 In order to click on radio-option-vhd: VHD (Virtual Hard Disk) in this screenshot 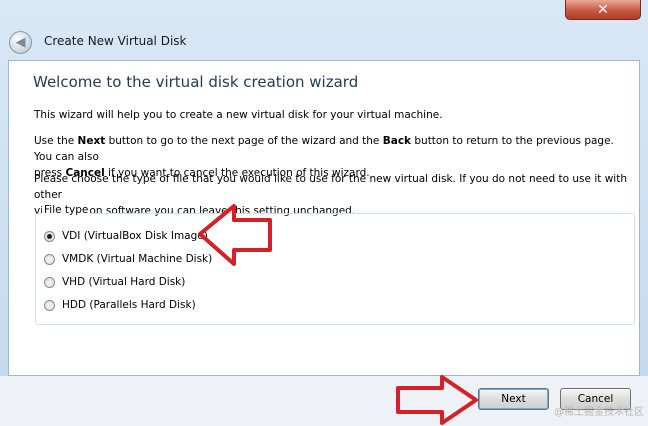, I will do `click(114, 282)`.